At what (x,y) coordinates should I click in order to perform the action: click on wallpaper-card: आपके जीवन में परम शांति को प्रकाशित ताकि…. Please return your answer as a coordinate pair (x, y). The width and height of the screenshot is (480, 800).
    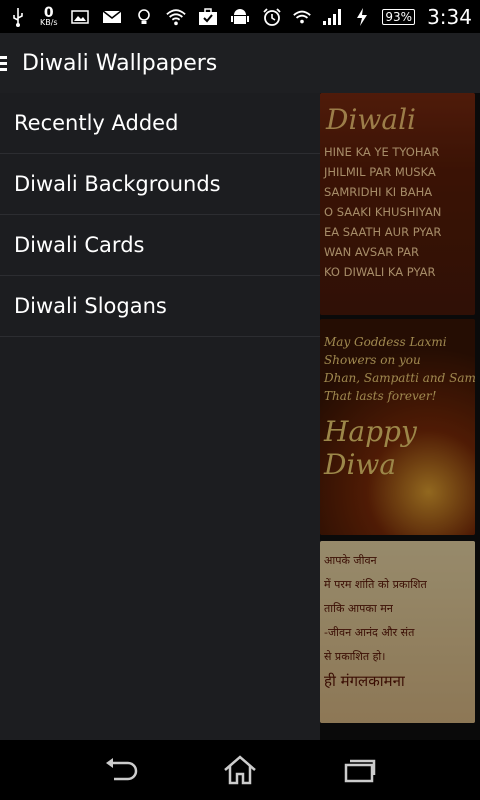
    Looking at the image, I should click on (397, 632).